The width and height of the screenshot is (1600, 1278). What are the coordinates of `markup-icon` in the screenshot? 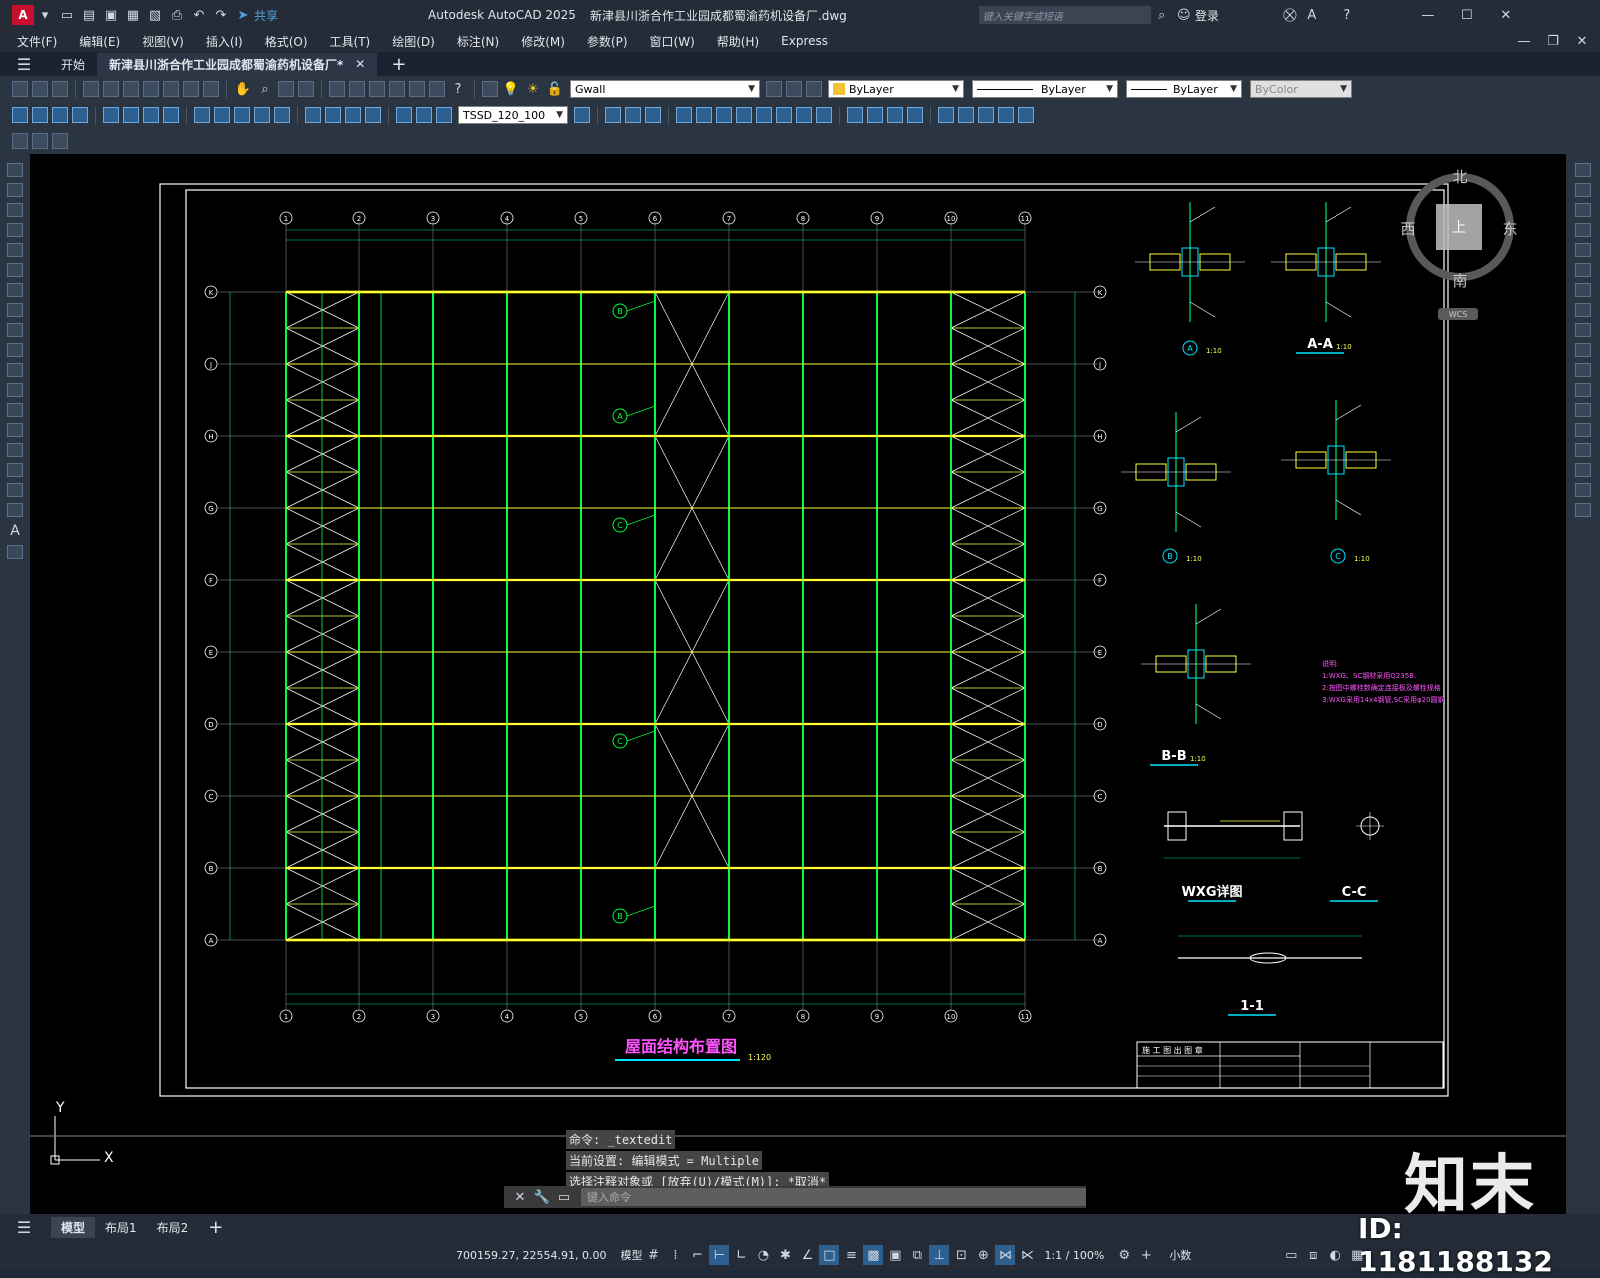 It's located at (417, 89).